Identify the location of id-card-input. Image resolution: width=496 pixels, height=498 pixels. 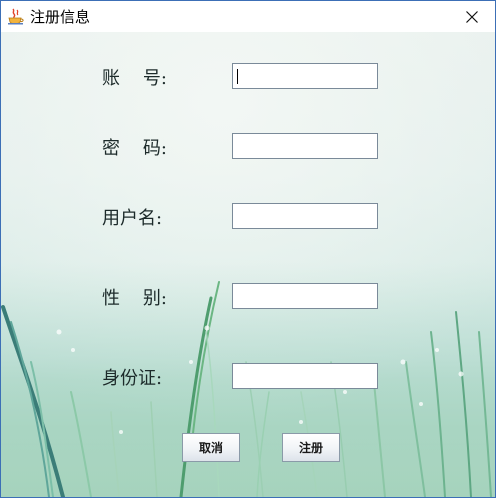
(305, 376).